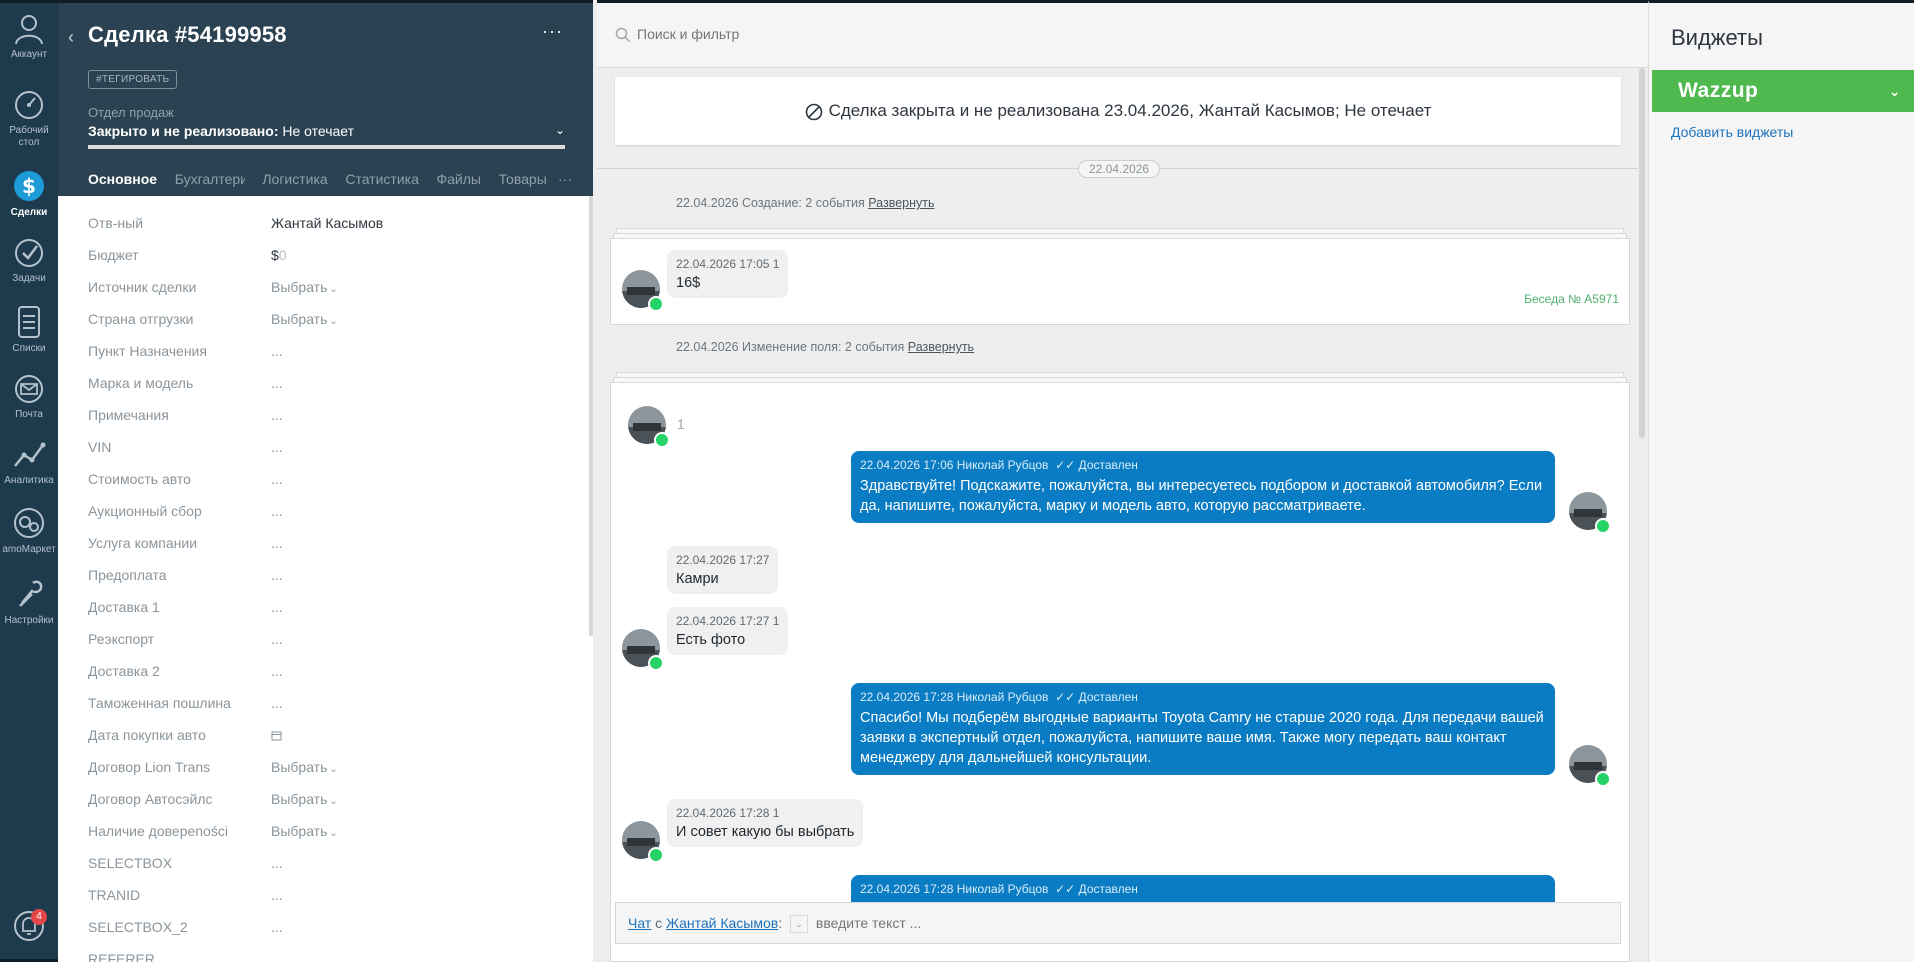  I want to click on pipeline-label: Отдел продаж, so click(131, 112).